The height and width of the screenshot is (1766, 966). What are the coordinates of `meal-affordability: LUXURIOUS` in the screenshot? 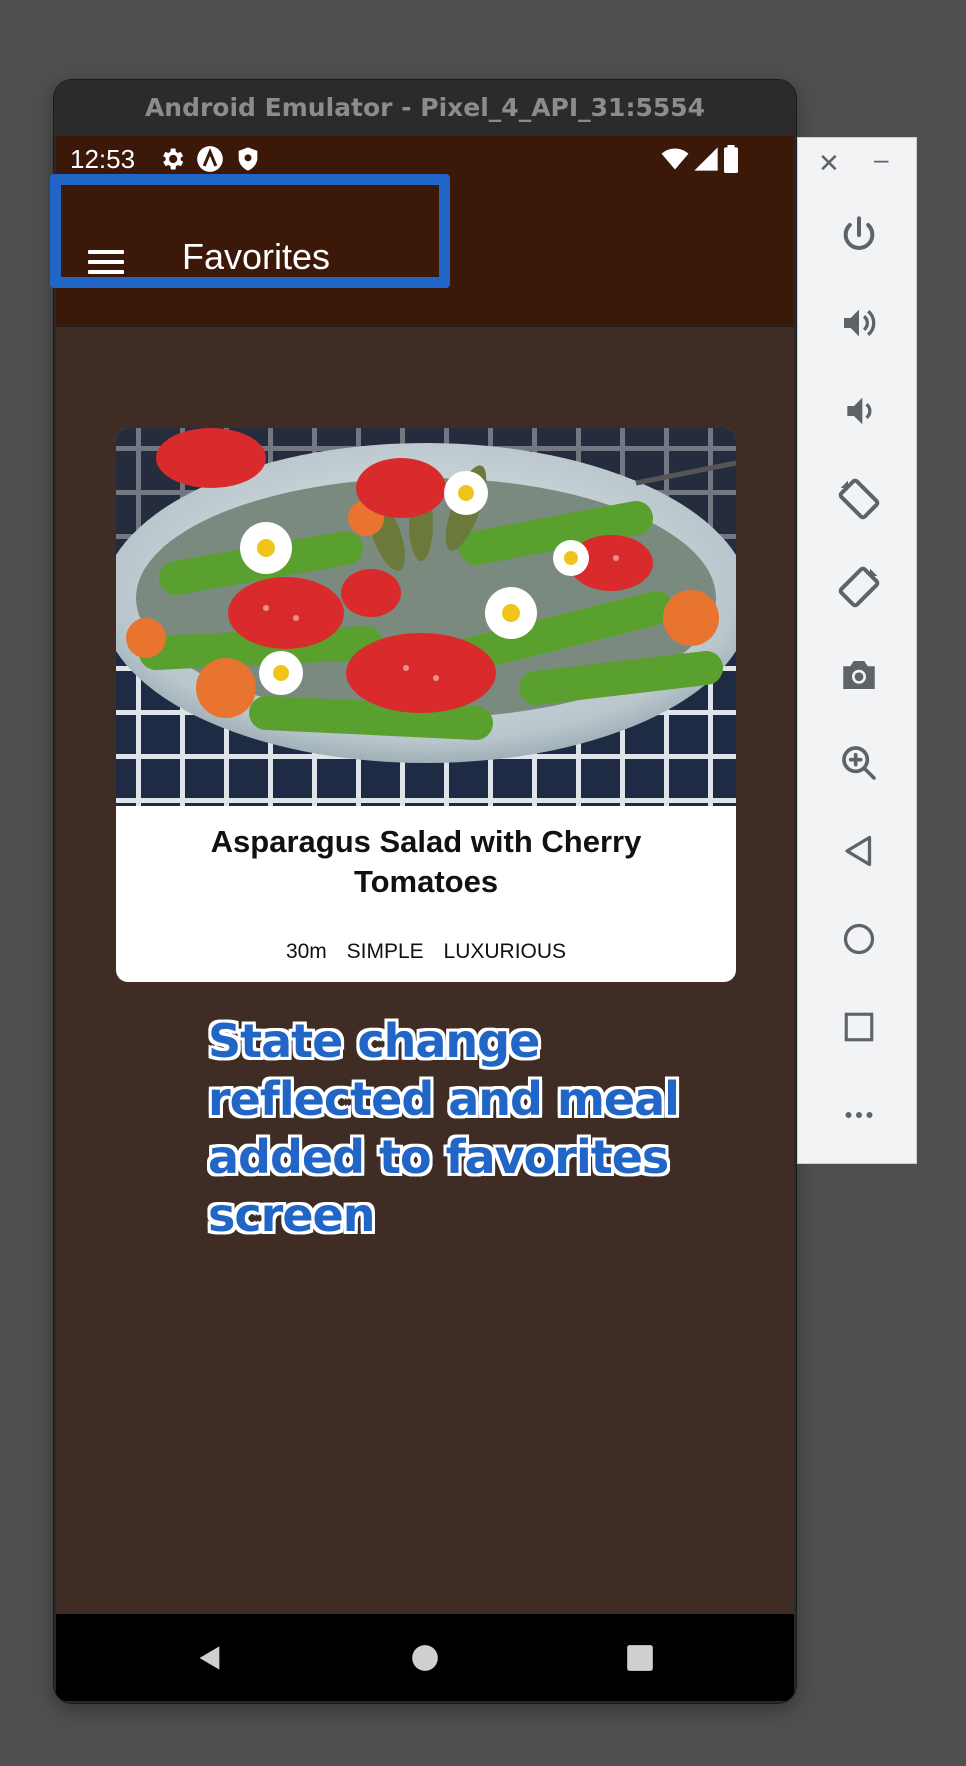 It's located at (505, 951).